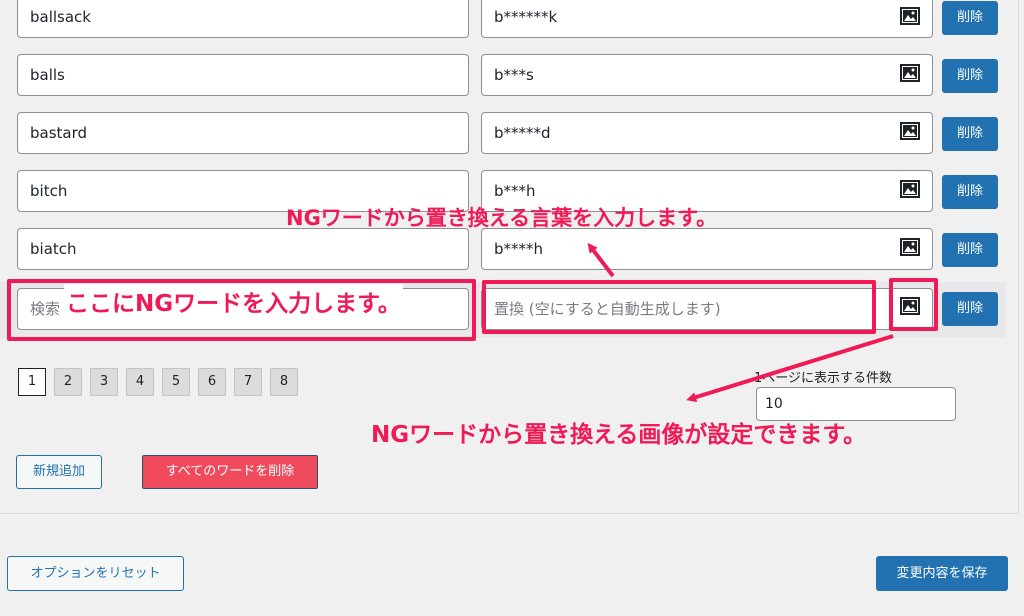 This screenshot has height=616, width=1024. I want to click on per-page-label: 1ページに表示する件数, so click(823, 378).